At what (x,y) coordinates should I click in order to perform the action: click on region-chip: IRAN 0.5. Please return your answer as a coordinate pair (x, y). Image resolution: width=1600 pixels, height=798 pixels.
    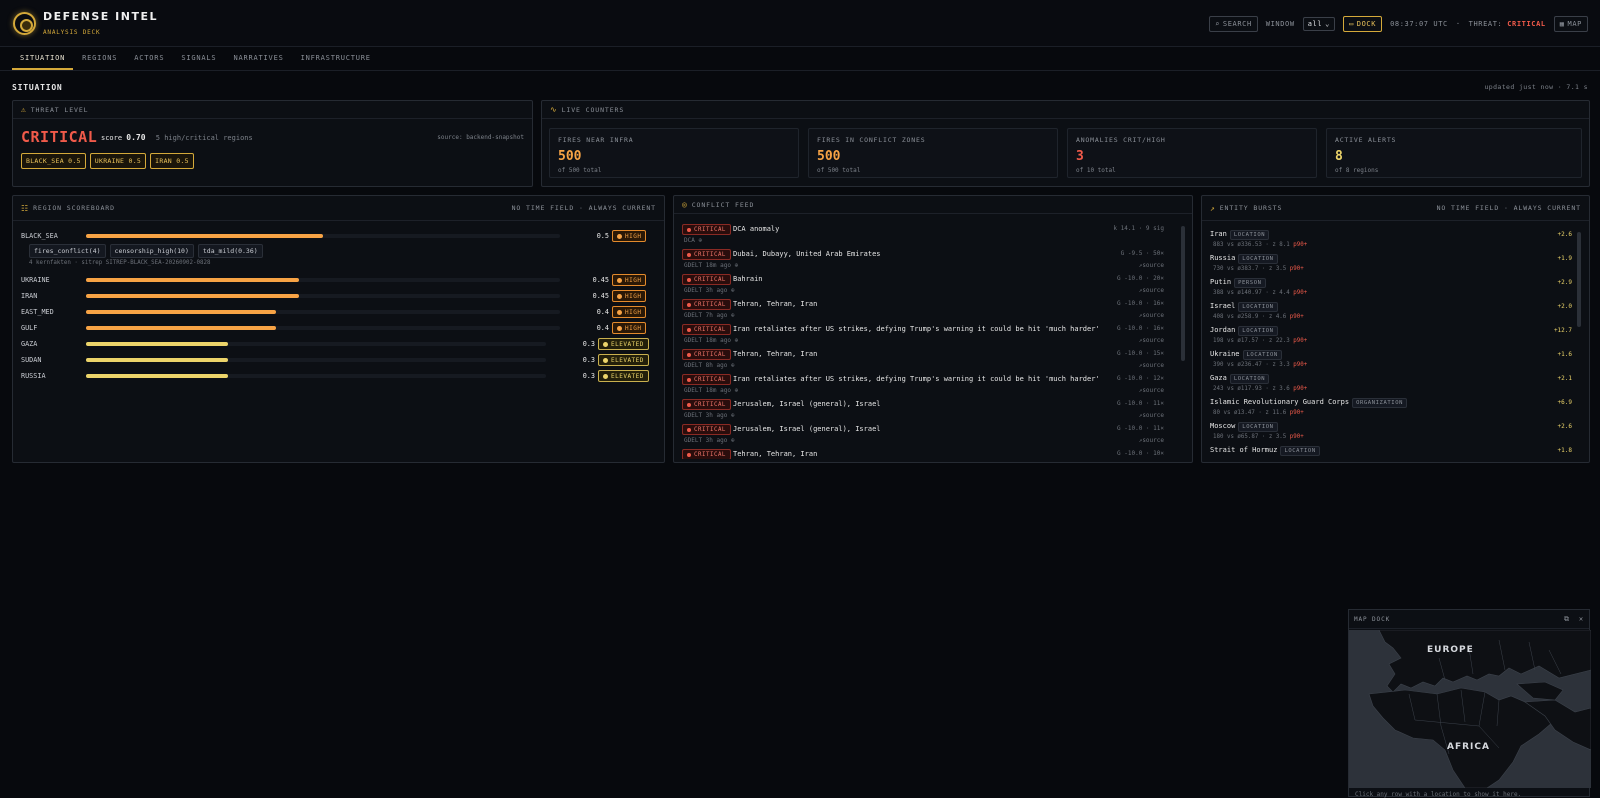
    Looking at the image, I should click on (172, 161).